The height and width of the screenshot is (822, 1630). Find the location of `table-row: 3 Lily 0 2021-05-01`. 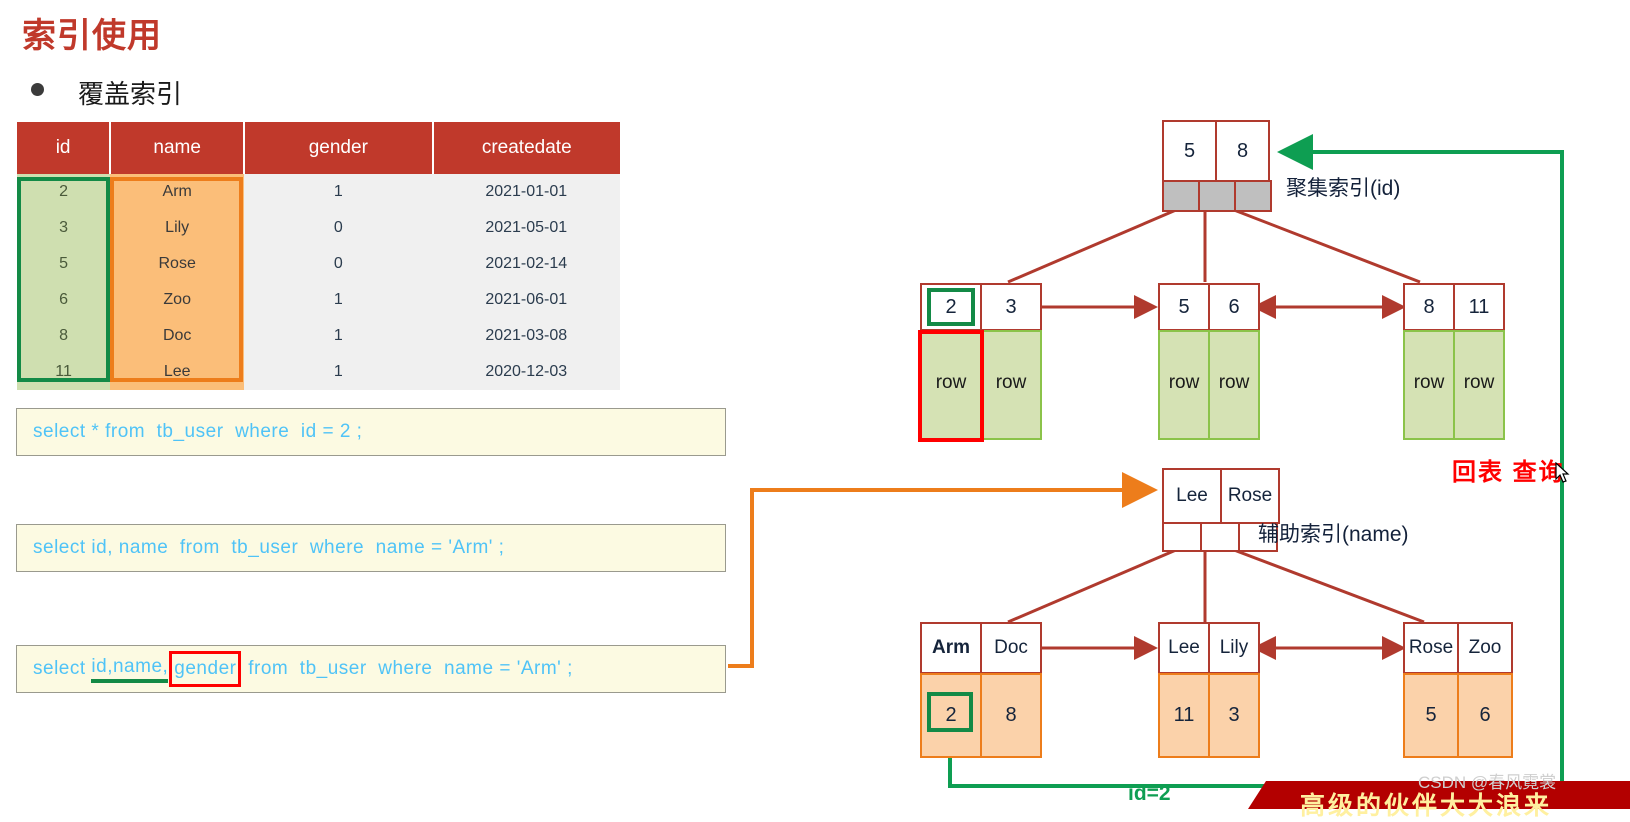

table-row: 3 Lily 0 2021-05-01 is located at coordinates (318, 228).